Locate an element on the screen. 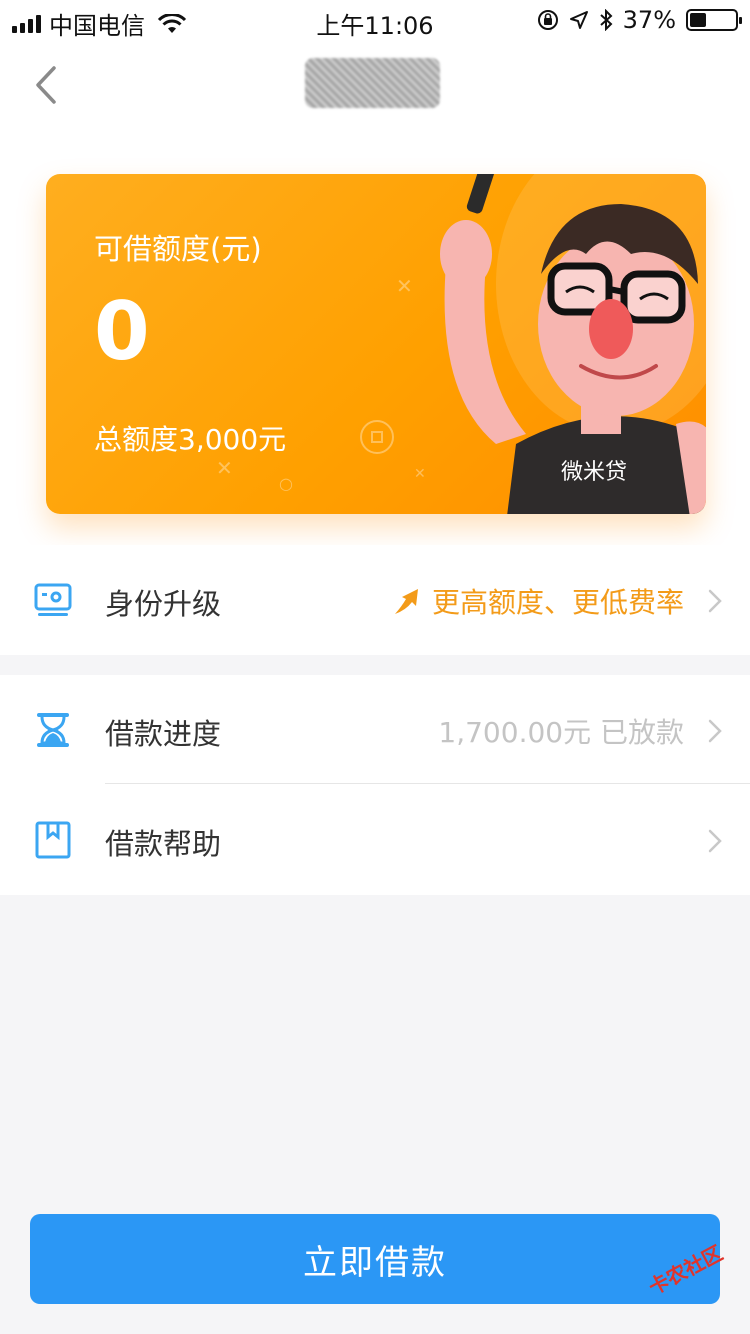  id-card-icon is located at coordinates (53, 599).